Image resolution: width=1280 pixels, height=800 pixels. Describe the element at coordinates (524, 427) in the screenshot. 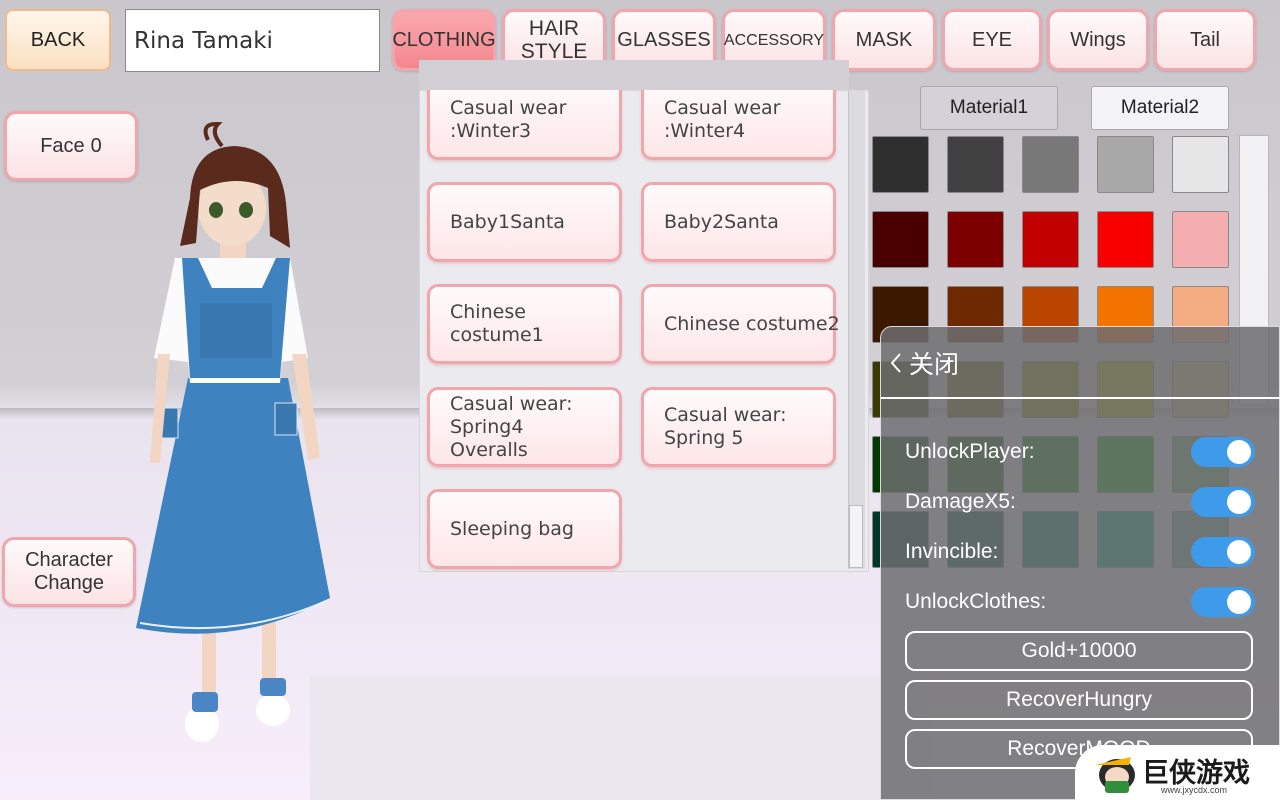

I see `clothing-item: Casual wear: Spring4 Overalls` at that location.